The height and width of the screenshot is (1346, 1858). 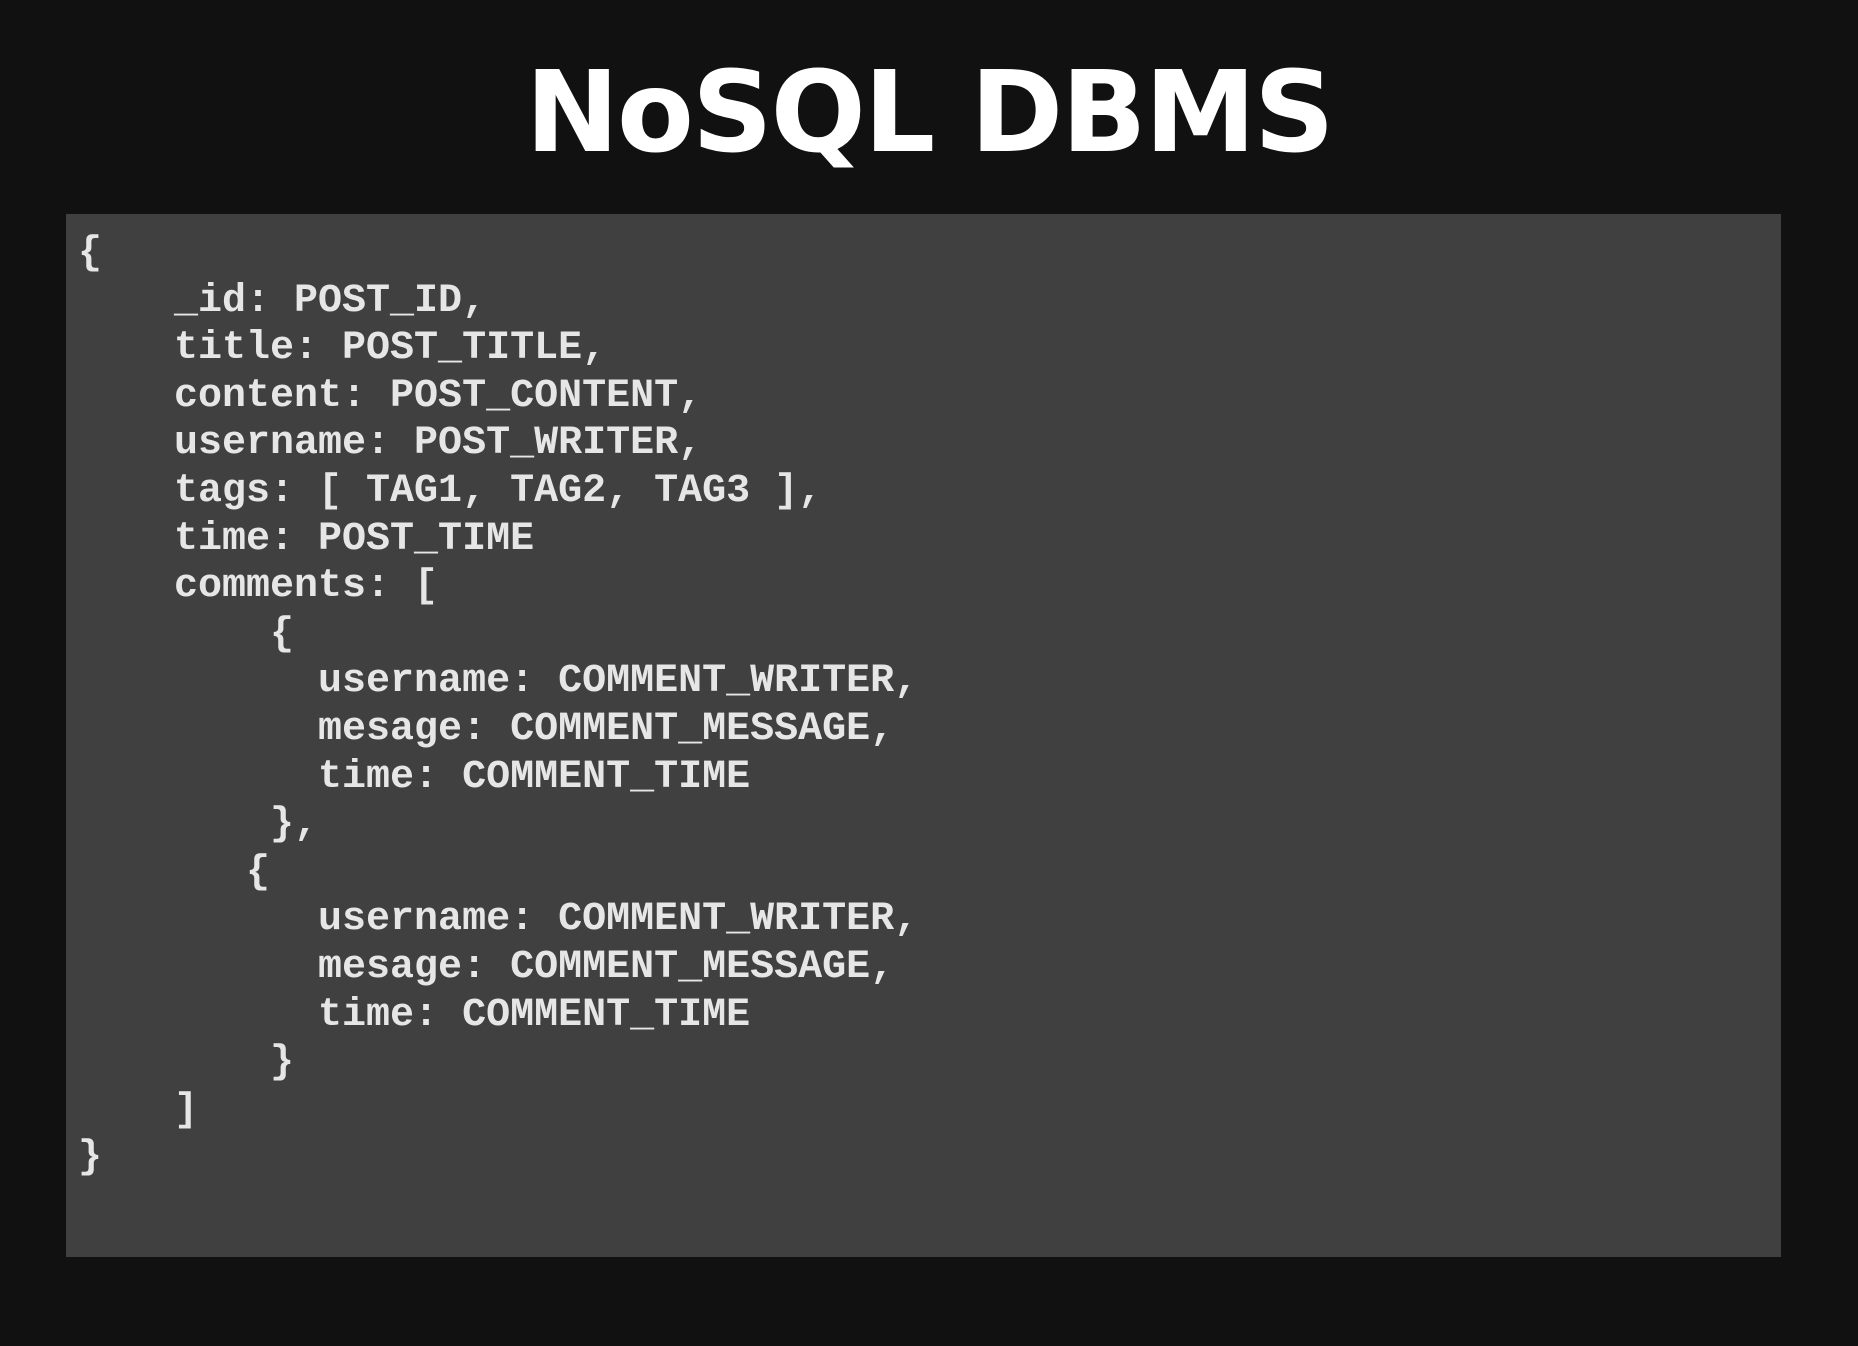 I want to click on code-line: time: POST_TIME, so click(x=306, y=539).